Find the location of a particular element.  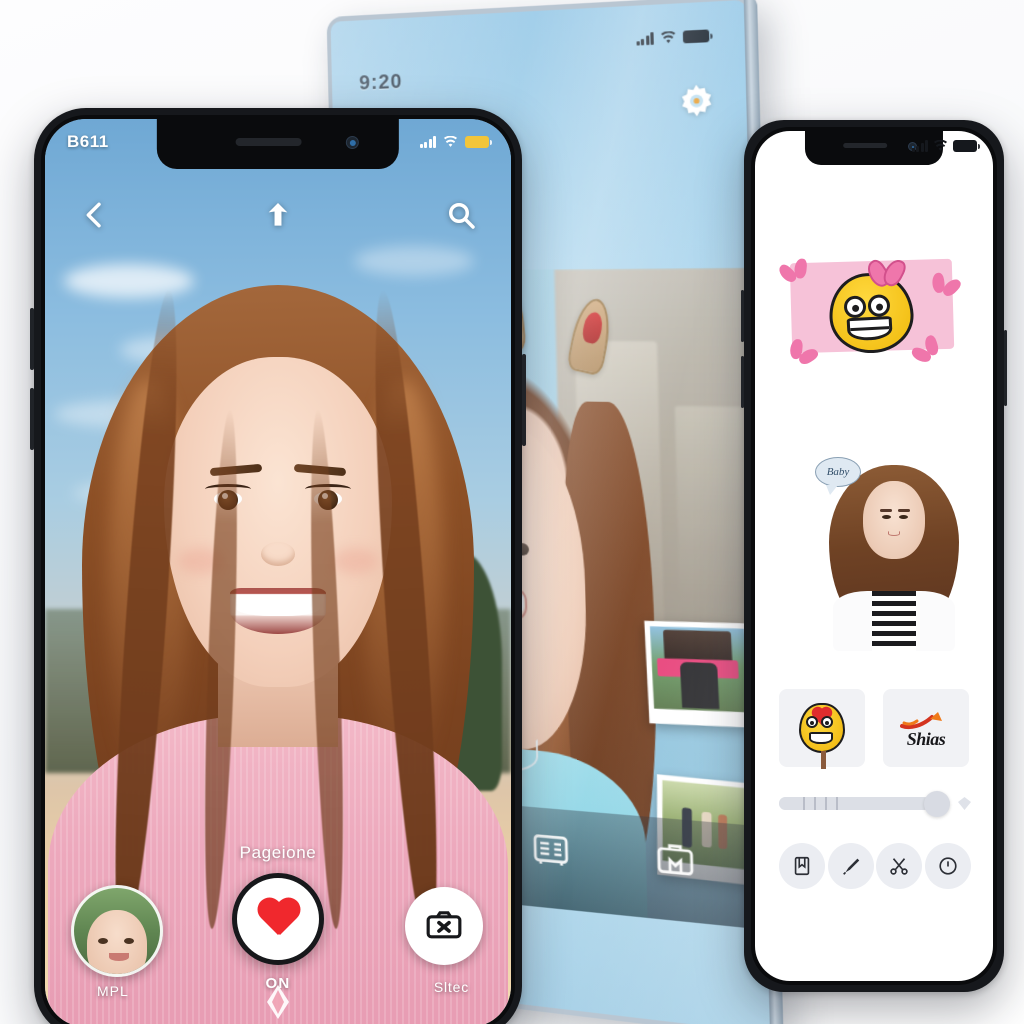

portrait-cutout: Baby is located at coordinates (892, 554).